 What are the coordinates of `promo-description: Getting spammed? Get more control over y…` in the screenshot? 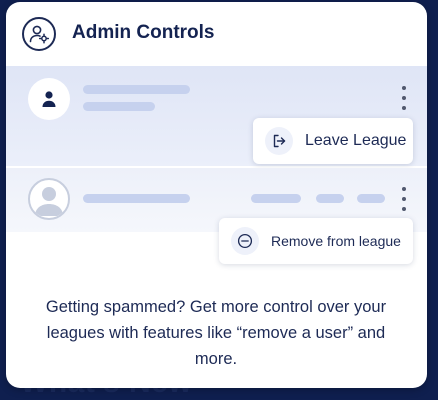 It's located at (216, 333).